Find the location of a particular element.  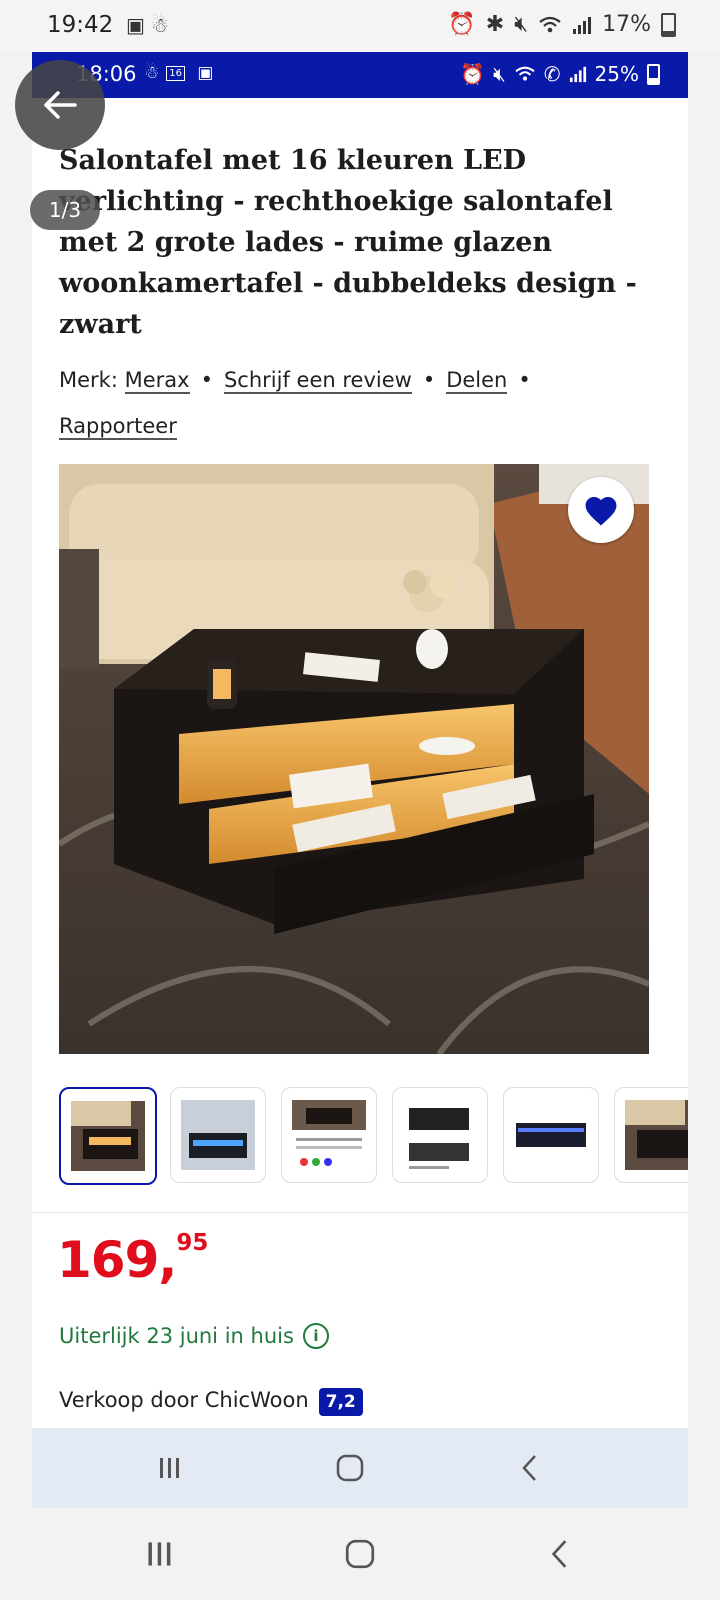

info-icon: i is located at coordinates (315, 1336).